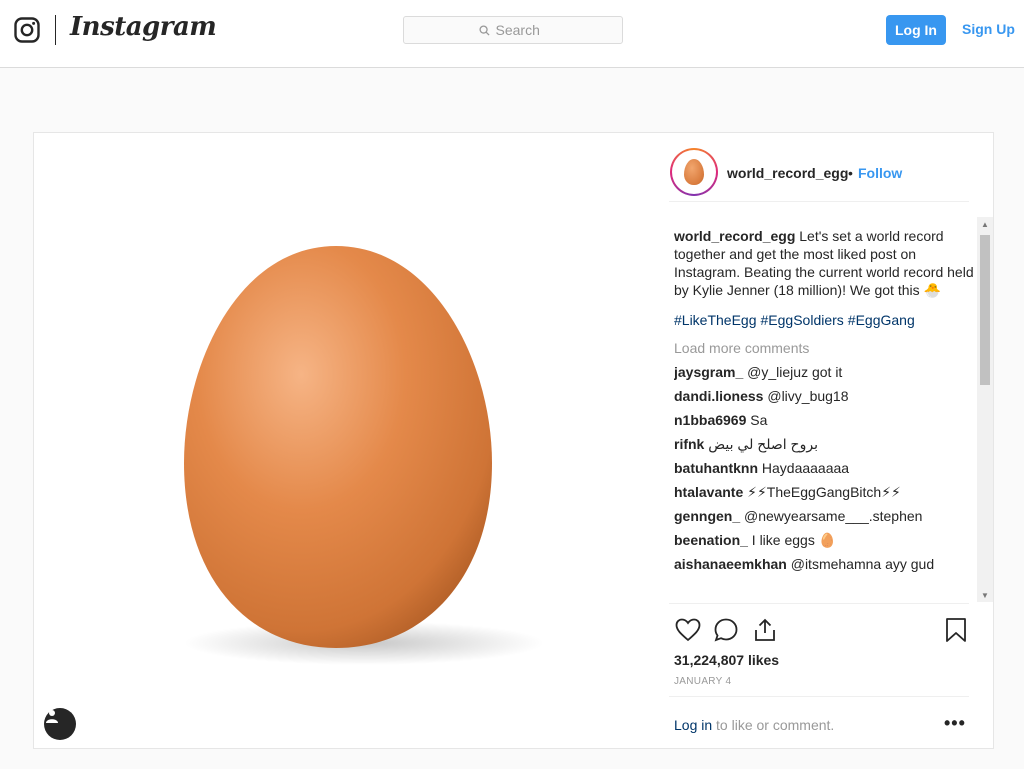  I want to click on comment-row: beenation_ I like eggs 🥚, so click(824, 540).